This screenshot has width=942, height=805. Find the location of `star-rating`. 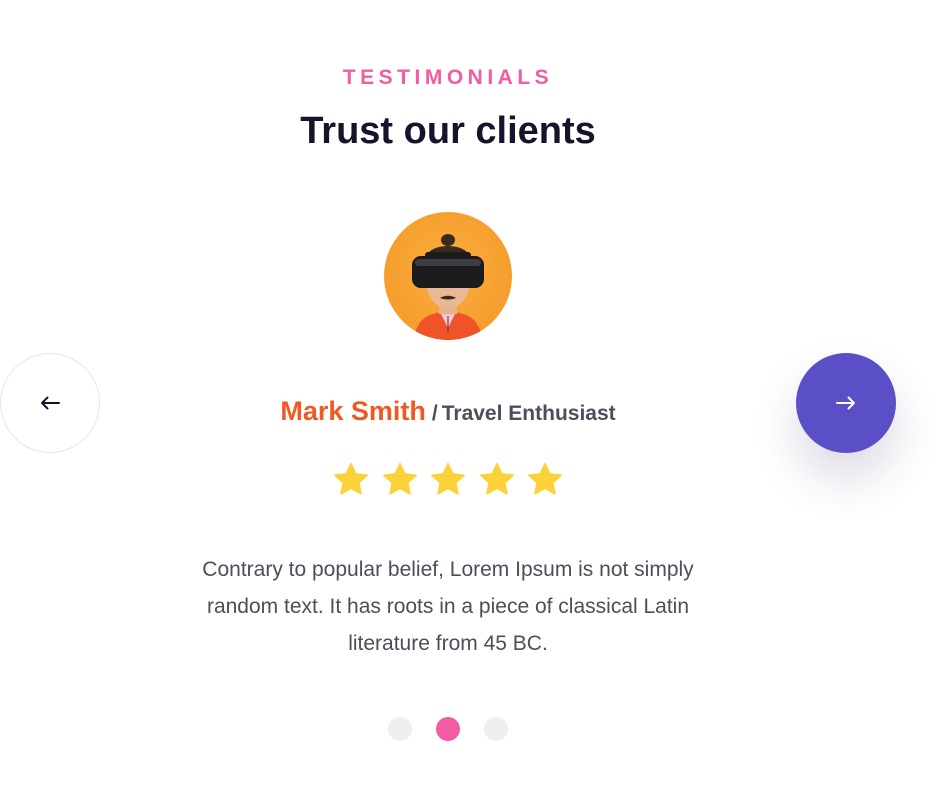

star-rating is located at coordinates (448, 479).